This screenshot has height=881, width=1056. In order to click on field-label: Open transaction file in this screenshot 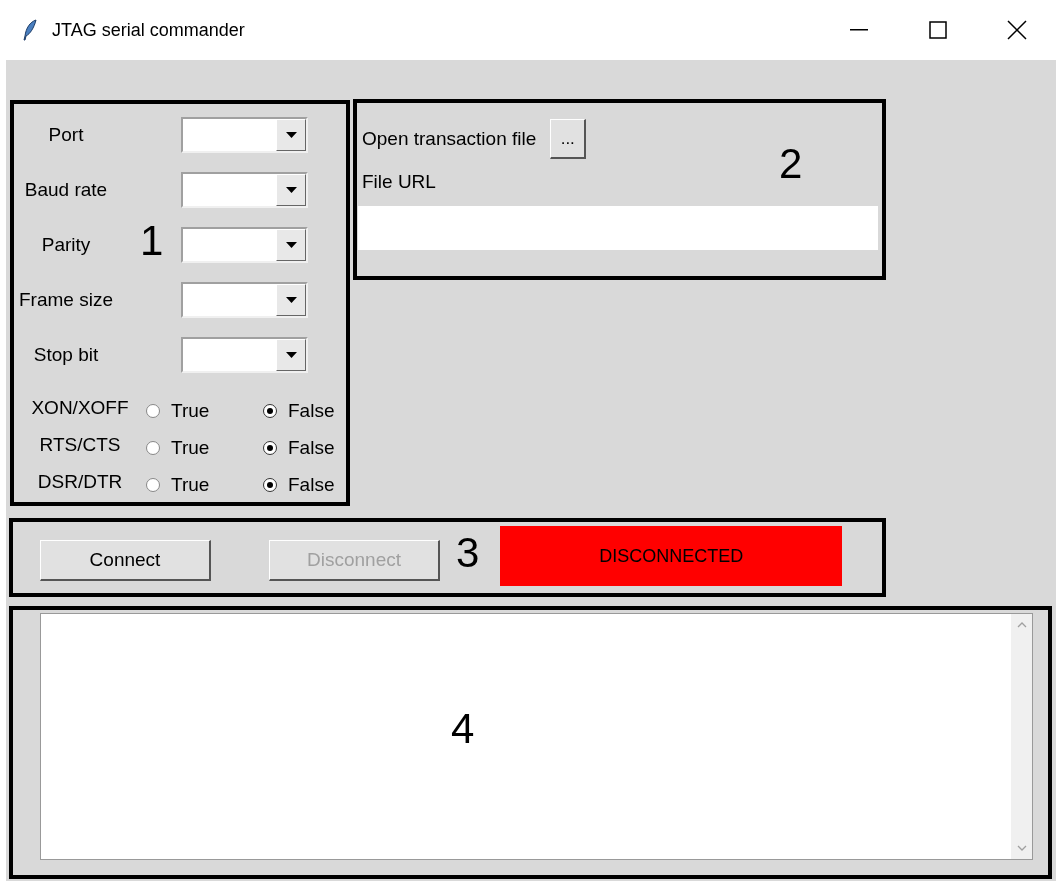, I will do `click(449, 139)`.